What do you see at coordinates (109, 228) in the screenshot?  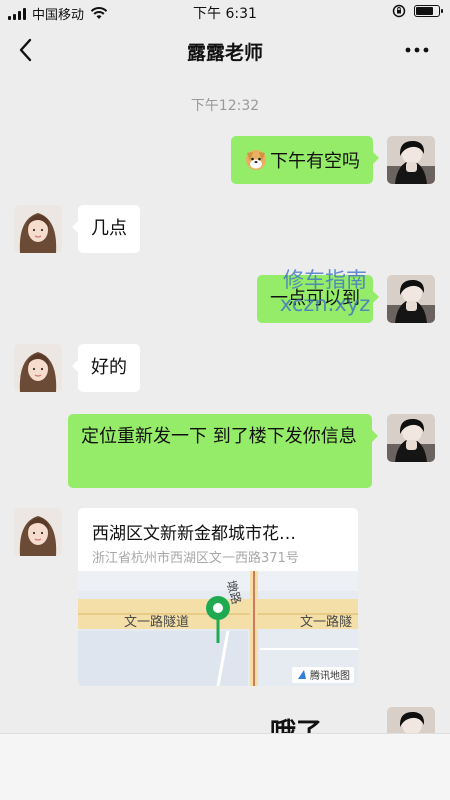 I see `message-text: 几点` at bounding box center [109, 228].